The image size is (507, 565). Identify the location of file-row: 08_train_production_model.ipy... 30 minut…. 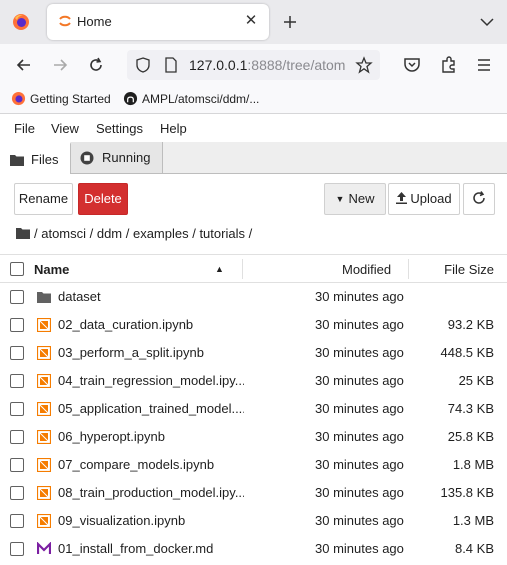
(253, 493).